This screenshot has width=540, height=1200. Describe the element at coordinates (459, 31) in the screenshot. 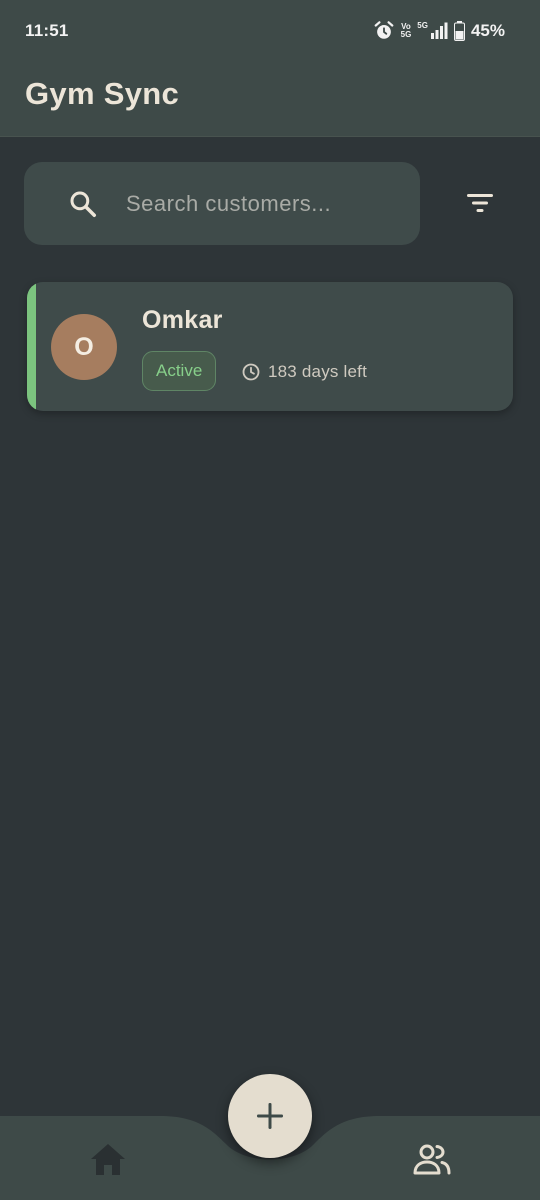

I see `battery-icon` at that location.